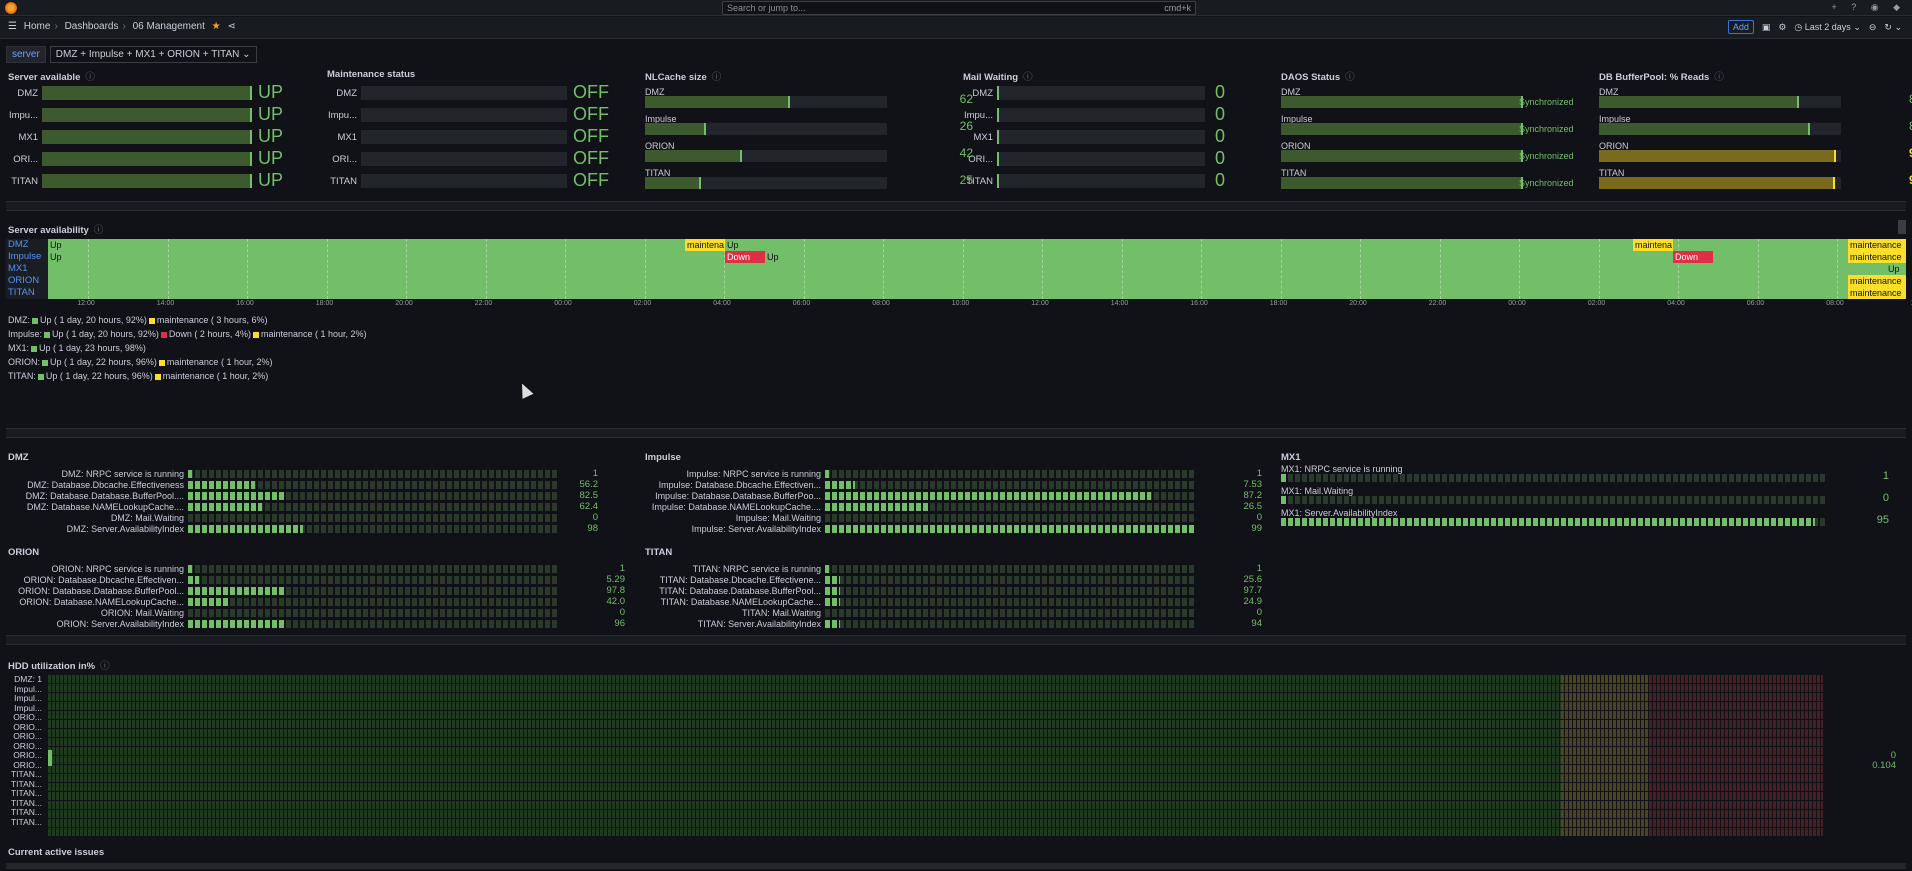 Image resolution: width=1912 pixels, height=871 pixels. Describe the element at coordinates (1253, 601) in the screenshot. I see `gauge-value: 24.9` at that location.